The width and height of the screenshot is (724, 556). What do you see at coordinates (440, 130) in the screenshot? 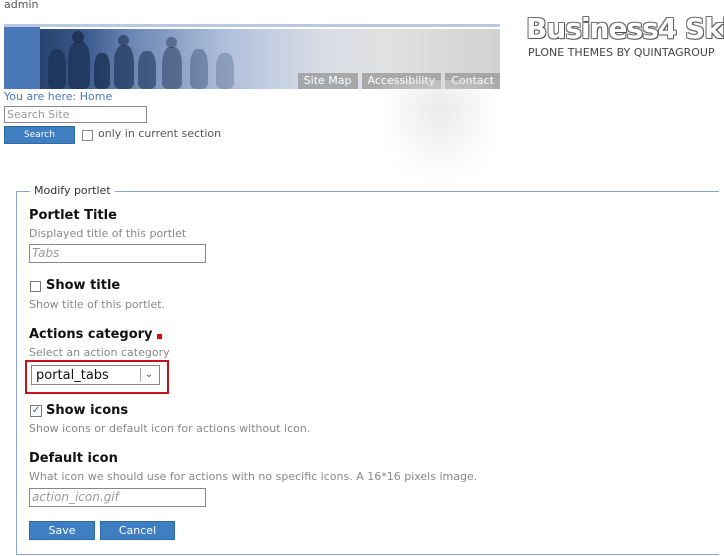
I see `decorative-background` at bounding box center [440, 130].